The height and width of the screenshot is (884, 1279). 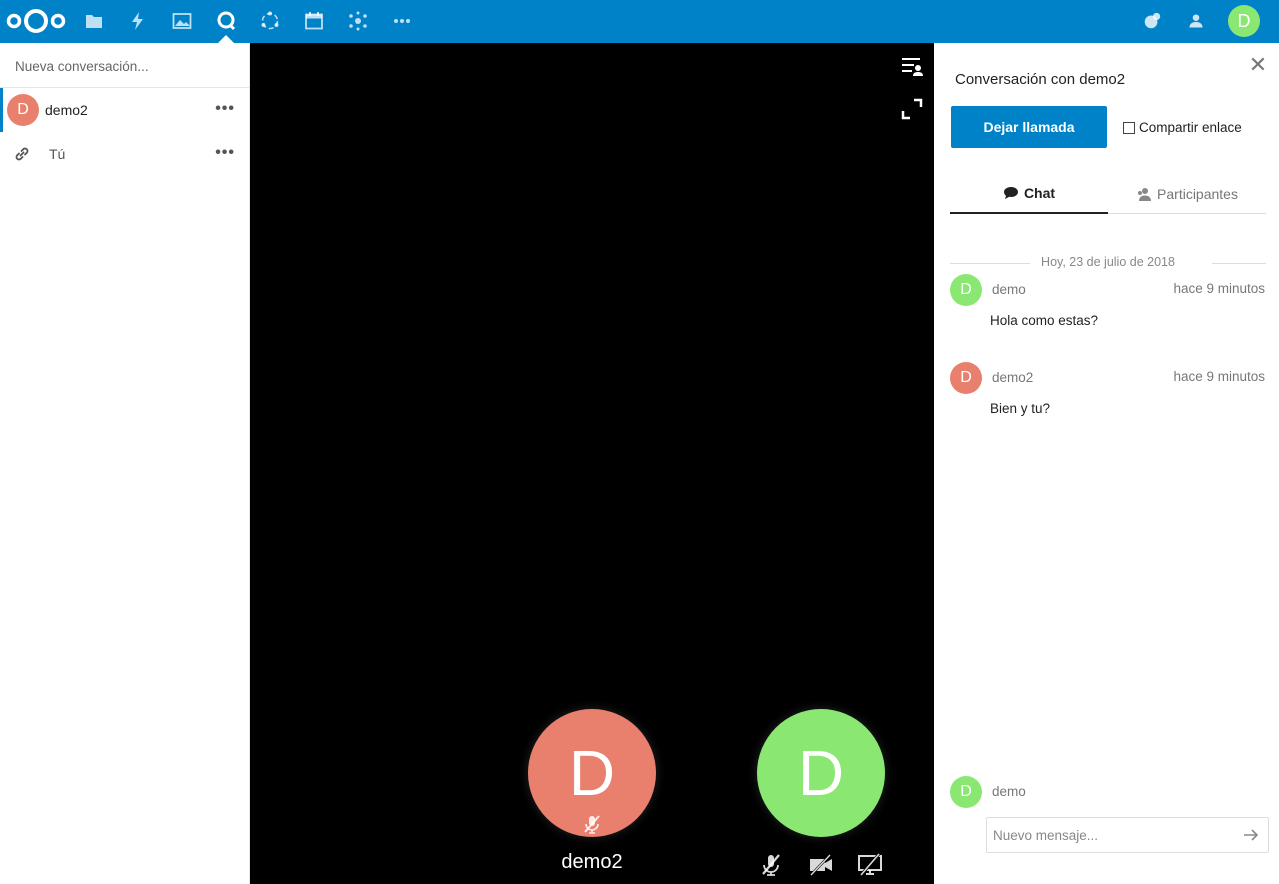 What do you see at coordinates (1013, 377) in the screenshot?
I see `message-author: demo2` at bounding box center [1013, 377].